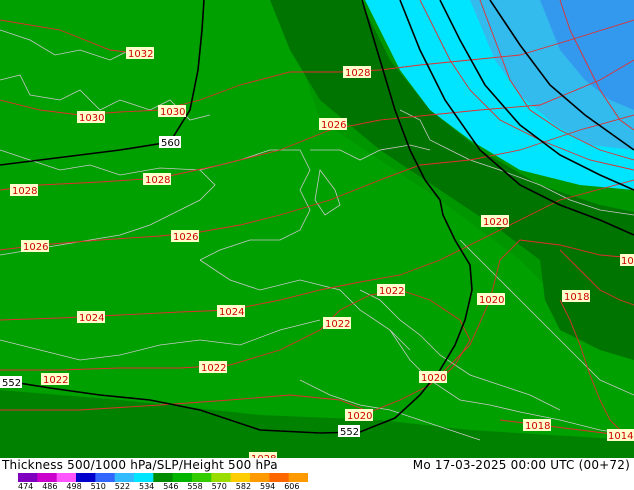 The width and height of the screenshot is (634, 490). What do you see at coordinates (195, 486) in the screenshot?
I see `scale-tick-label: 558` at bounding box center [195, 486].